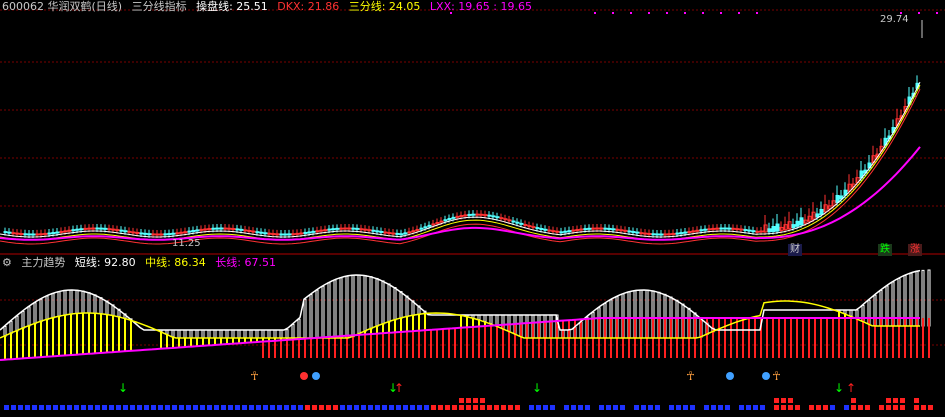 The image size is (945, 417). Describe the element at coordinates (885, 250) in the screenshot. I see `drop-event-badge: 跌` at that location.